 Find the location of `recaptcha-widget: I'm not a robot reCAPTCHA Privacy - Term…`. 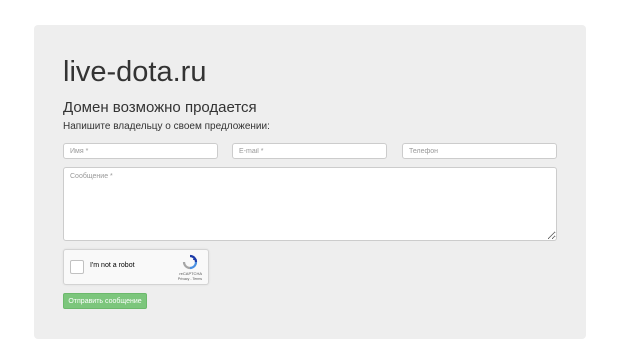

recaptcha-widget: I'm not a robot reCAPTCHA Privacy - Term… is located at coordinates (136, 267).